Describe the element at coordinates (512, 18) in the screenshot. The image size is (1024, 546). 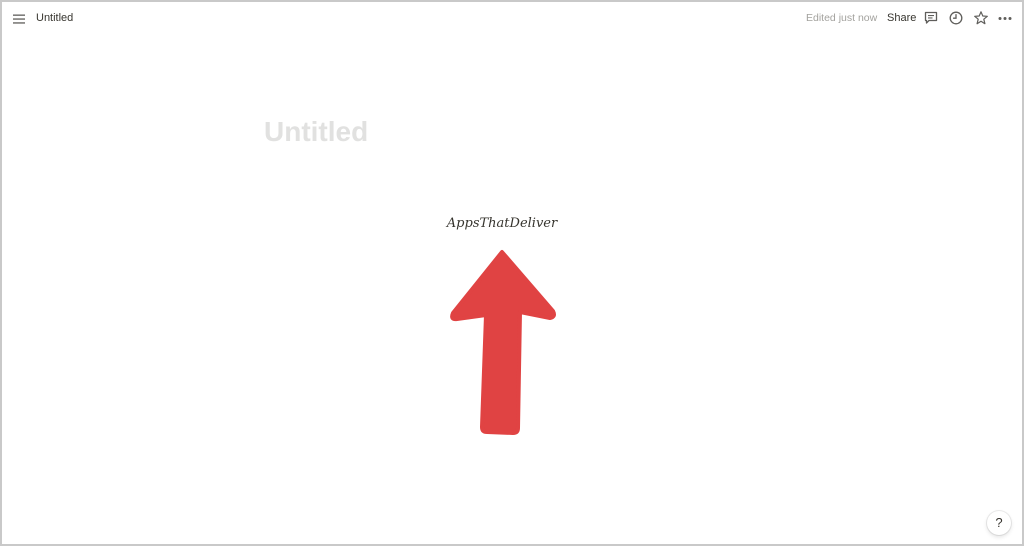
I see `top-bar: Untitled Edited just now Share` at that location.